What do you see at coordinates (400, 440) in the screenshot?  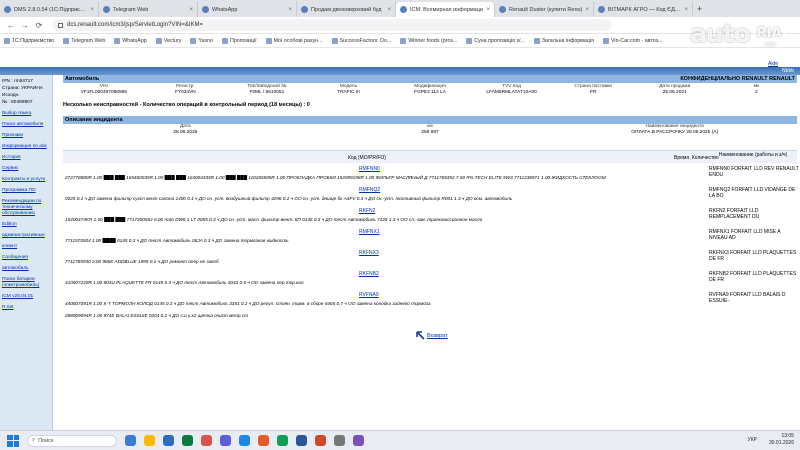 I see `windows-taskbar: ⌕ Поиск УКР 13:05 30.01.2026` at bounding box center [400, 440].